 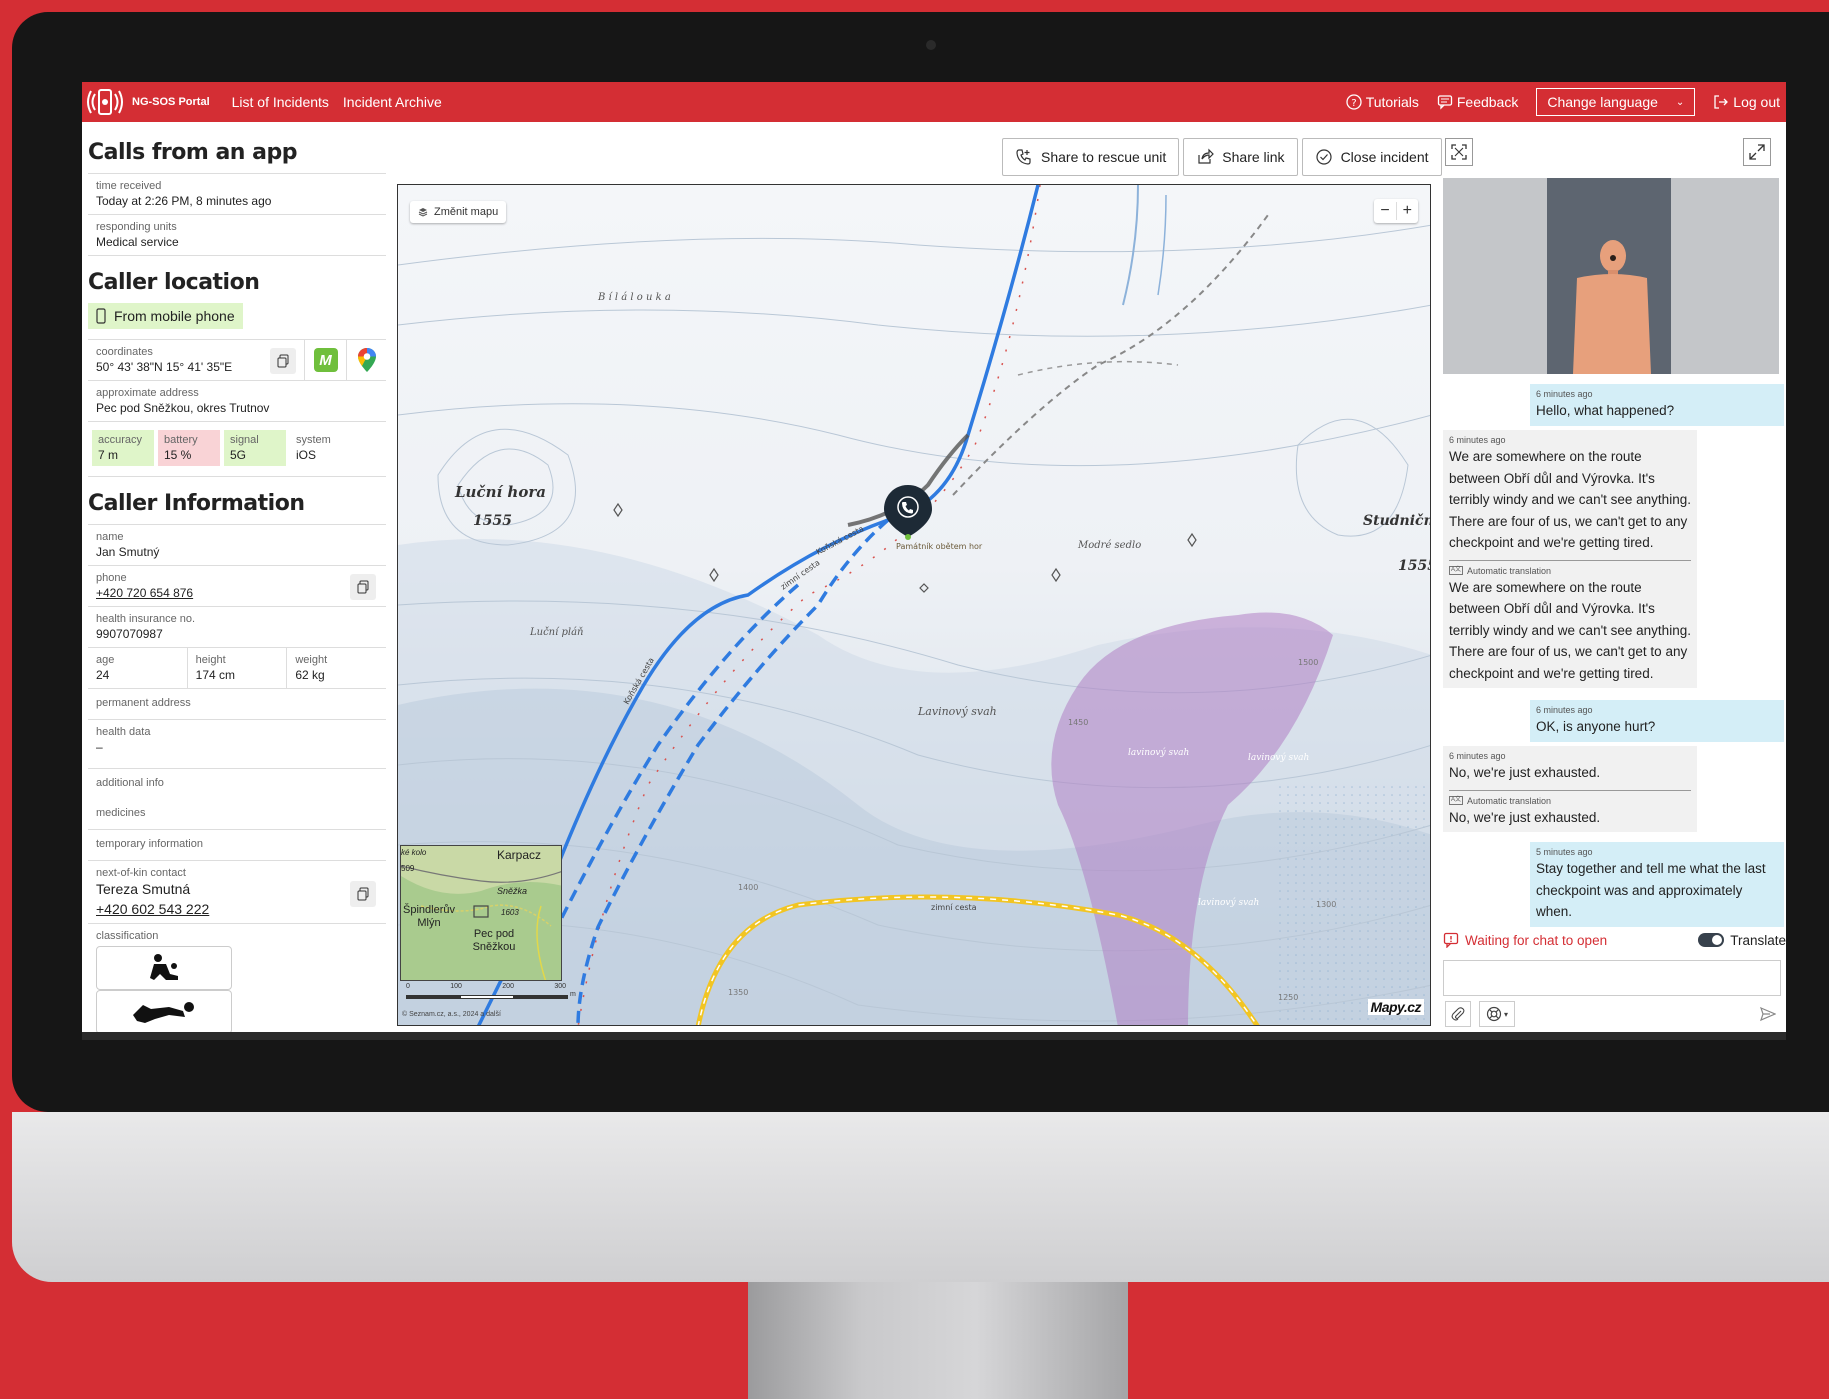 I want to click on permanent-address-field: permanent address, so click(x=237, y=703).